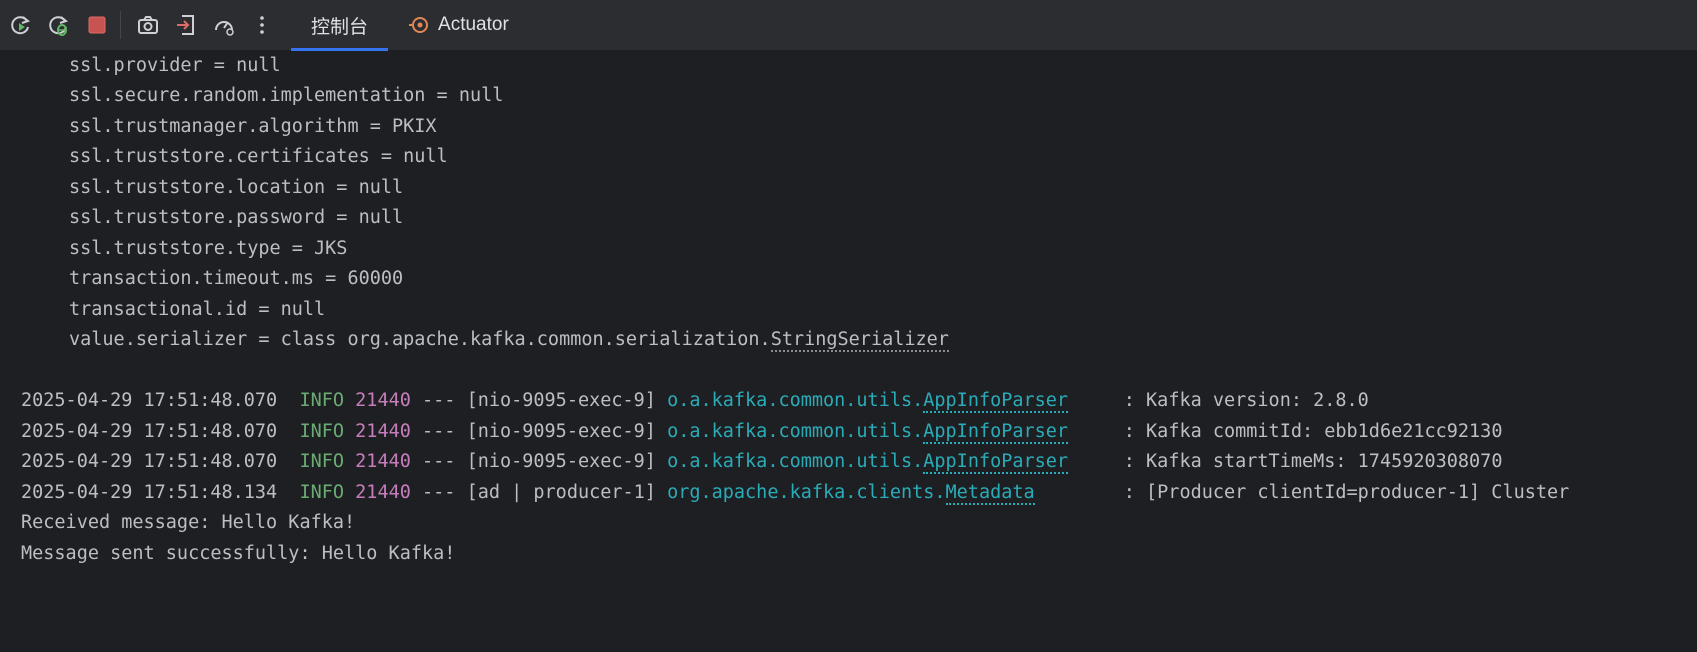 This screenshot has height=652, width=1697. I want to click on config-line: ssl.truststore.type = JKS, so click(208, 248).